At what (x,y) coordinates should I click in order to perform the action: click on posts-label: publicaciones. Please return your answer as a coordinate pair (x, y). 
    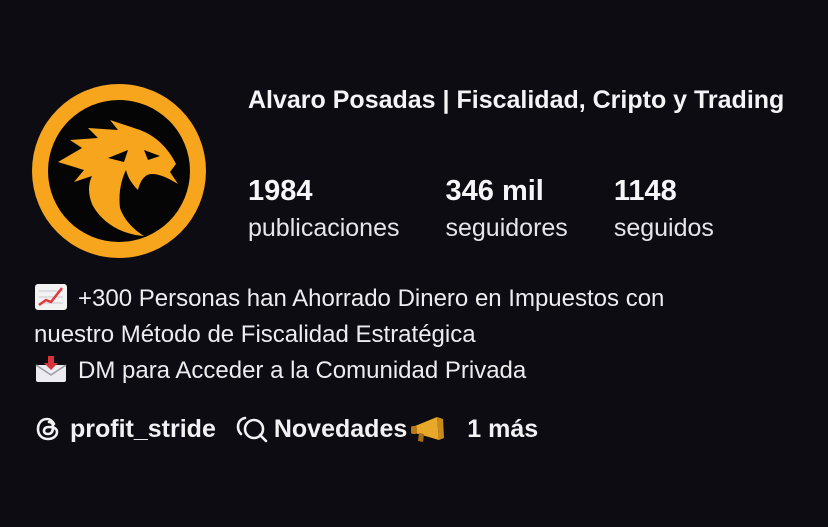
    Looking at the image, I should click on (324, 228).